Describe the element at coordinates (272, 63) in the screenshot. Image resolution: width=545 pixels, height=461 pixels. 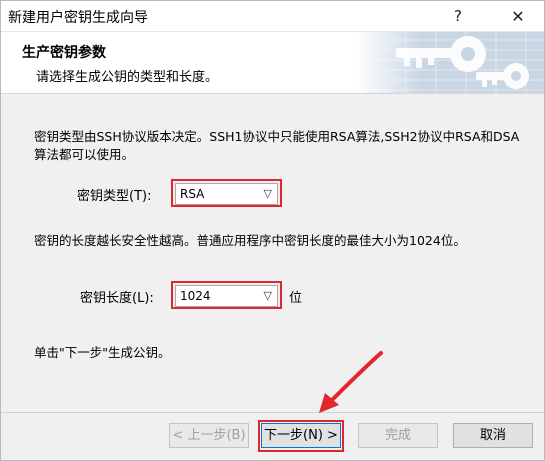
I see `wizard-header: 生产密钥参数 请选择生成公钥的类型和长度。` at that location.